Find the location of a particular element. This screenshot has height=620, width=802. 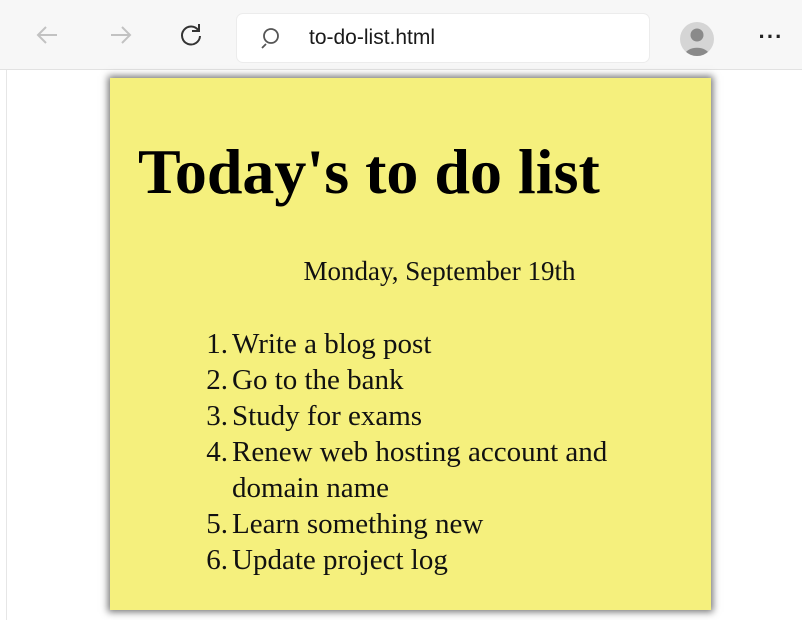

list-item: 5. Learn something new is located at coordinates (414, 524).